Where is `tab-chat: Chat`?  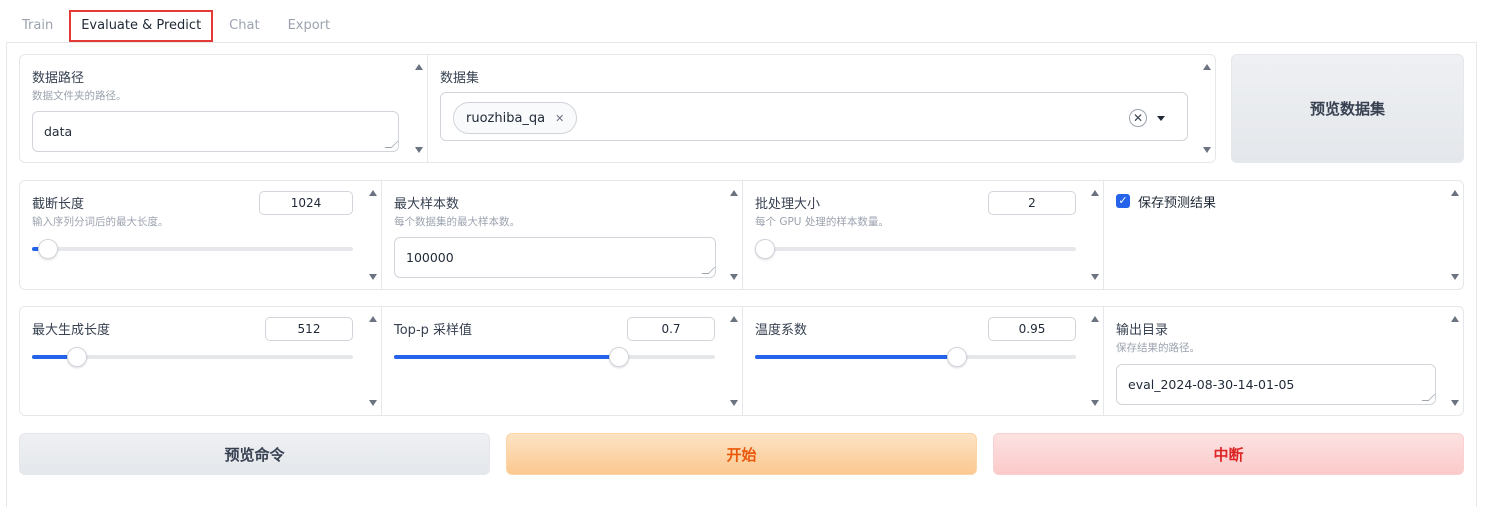 tab-chat: Chat is located at coordinates (244, 26).